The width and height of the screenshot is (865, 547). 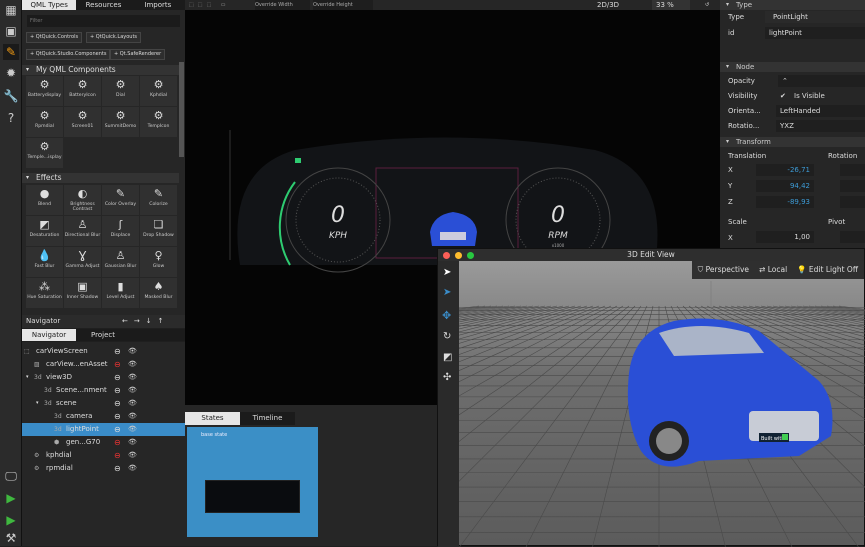 What do you see at coordinates (11, 118) in the screenshot?
I see `help-icon: ?` at bounding box center [11, 118].